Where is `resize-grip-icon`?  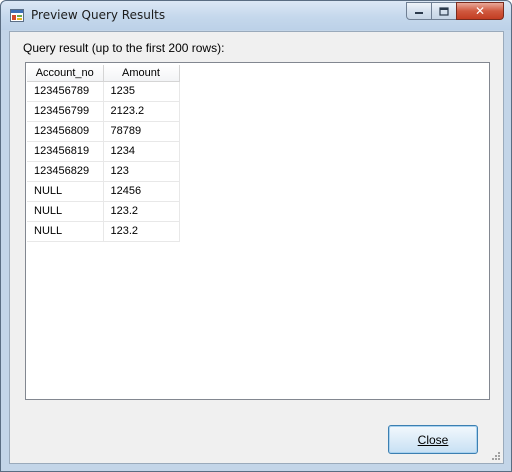 resize-grip-icon is located at coordinates (495, 455).